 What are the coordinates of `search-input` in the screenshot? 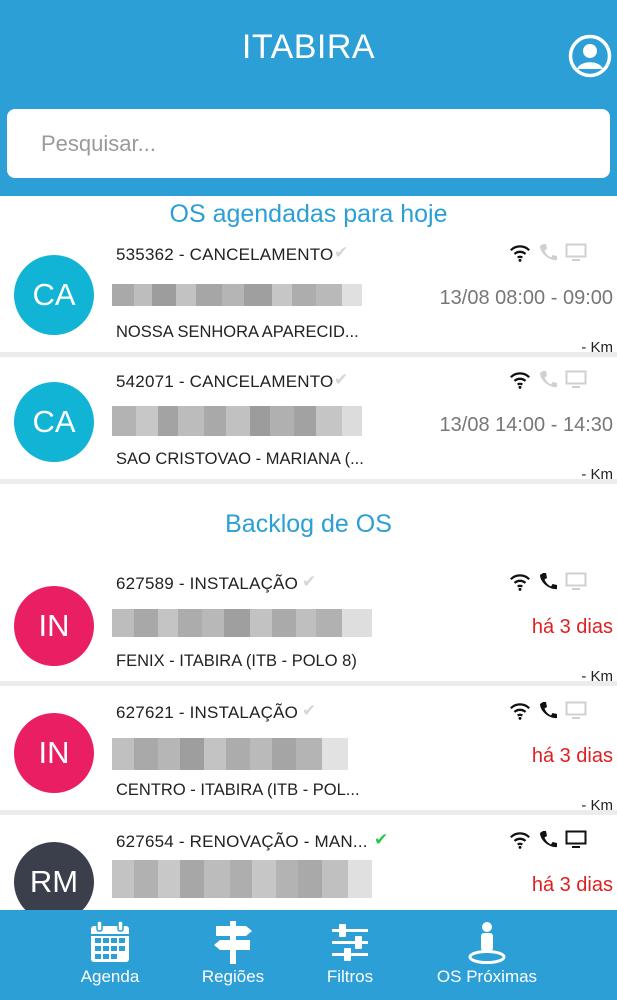 It's located at (308, 143).